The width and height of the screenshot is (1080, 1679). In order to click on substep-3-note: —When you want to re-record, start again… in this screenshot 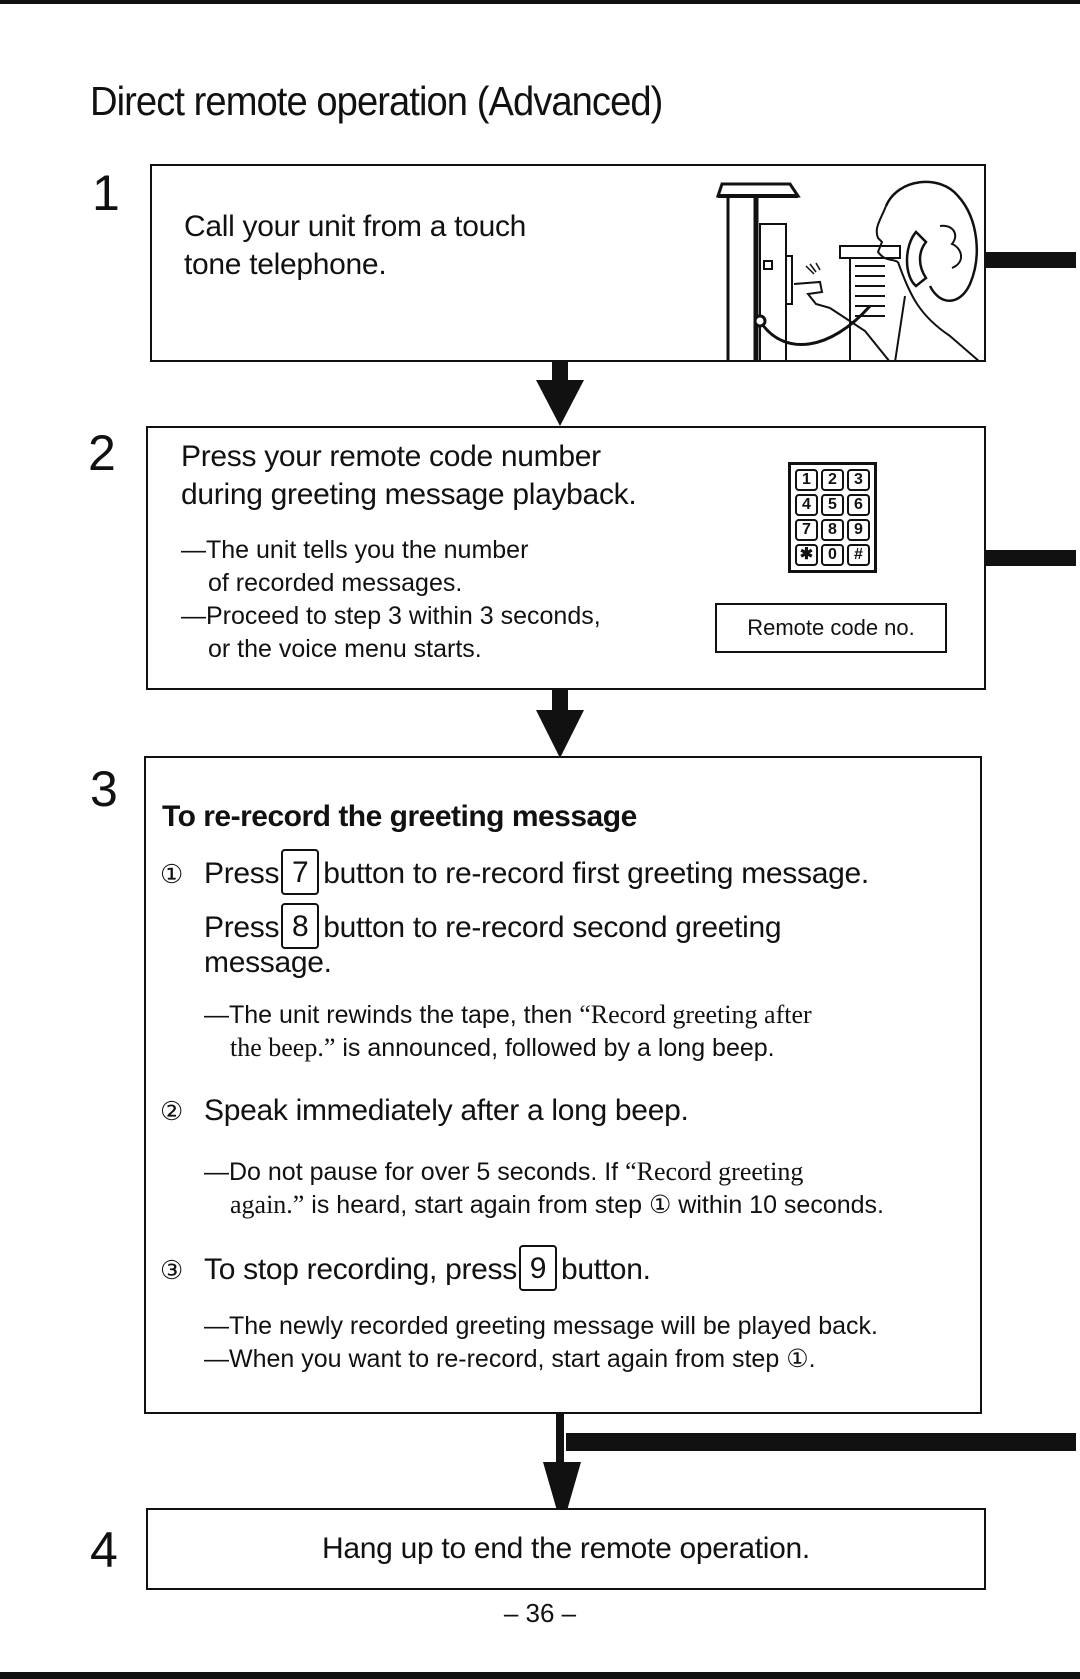, I will do `click(510, 1359)`.